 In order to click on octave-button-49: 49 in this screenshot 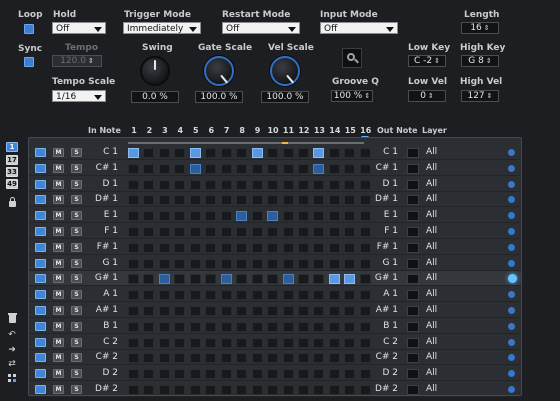, I will do `click(12, 184)`.